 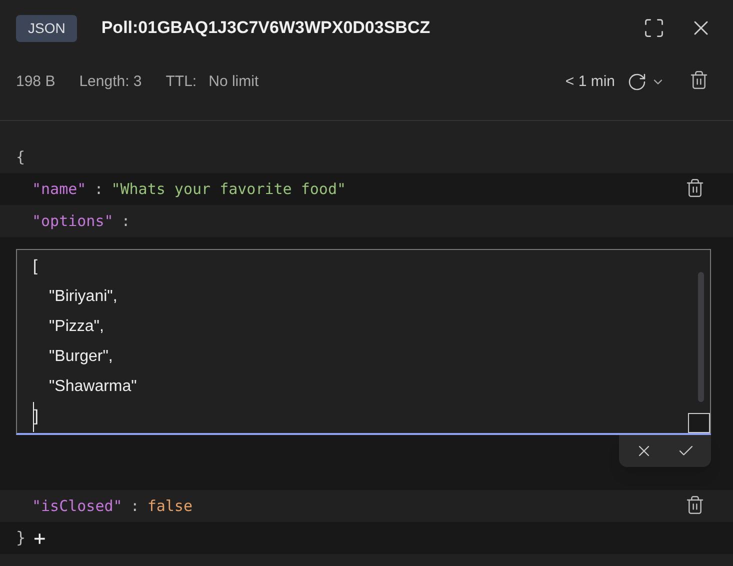 I want to click on add-field-button: +, so click(x=40, y=538).